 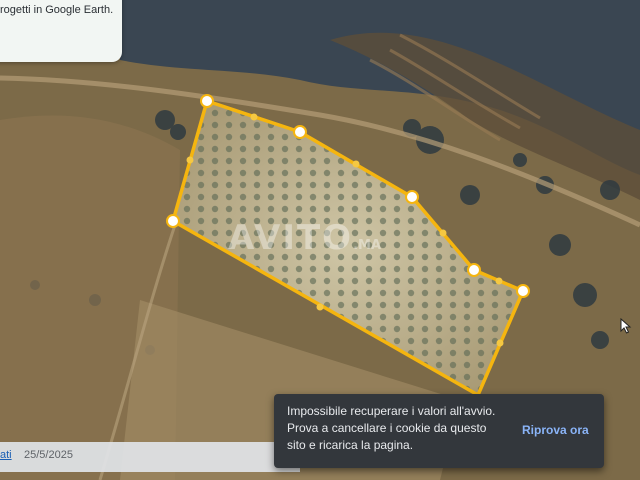 What do you see at coordinates (626, 326) in the screenshot?
I see `mouse-cursor-icon` at bounding box center [626, 326].